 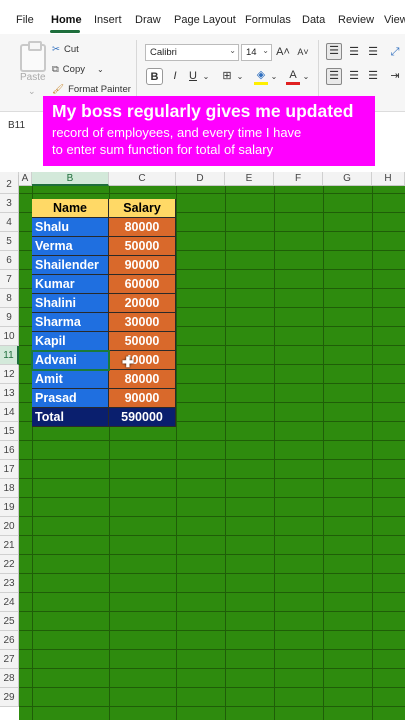 I want to click on column-header-a: A, so click(x=25, y=179).